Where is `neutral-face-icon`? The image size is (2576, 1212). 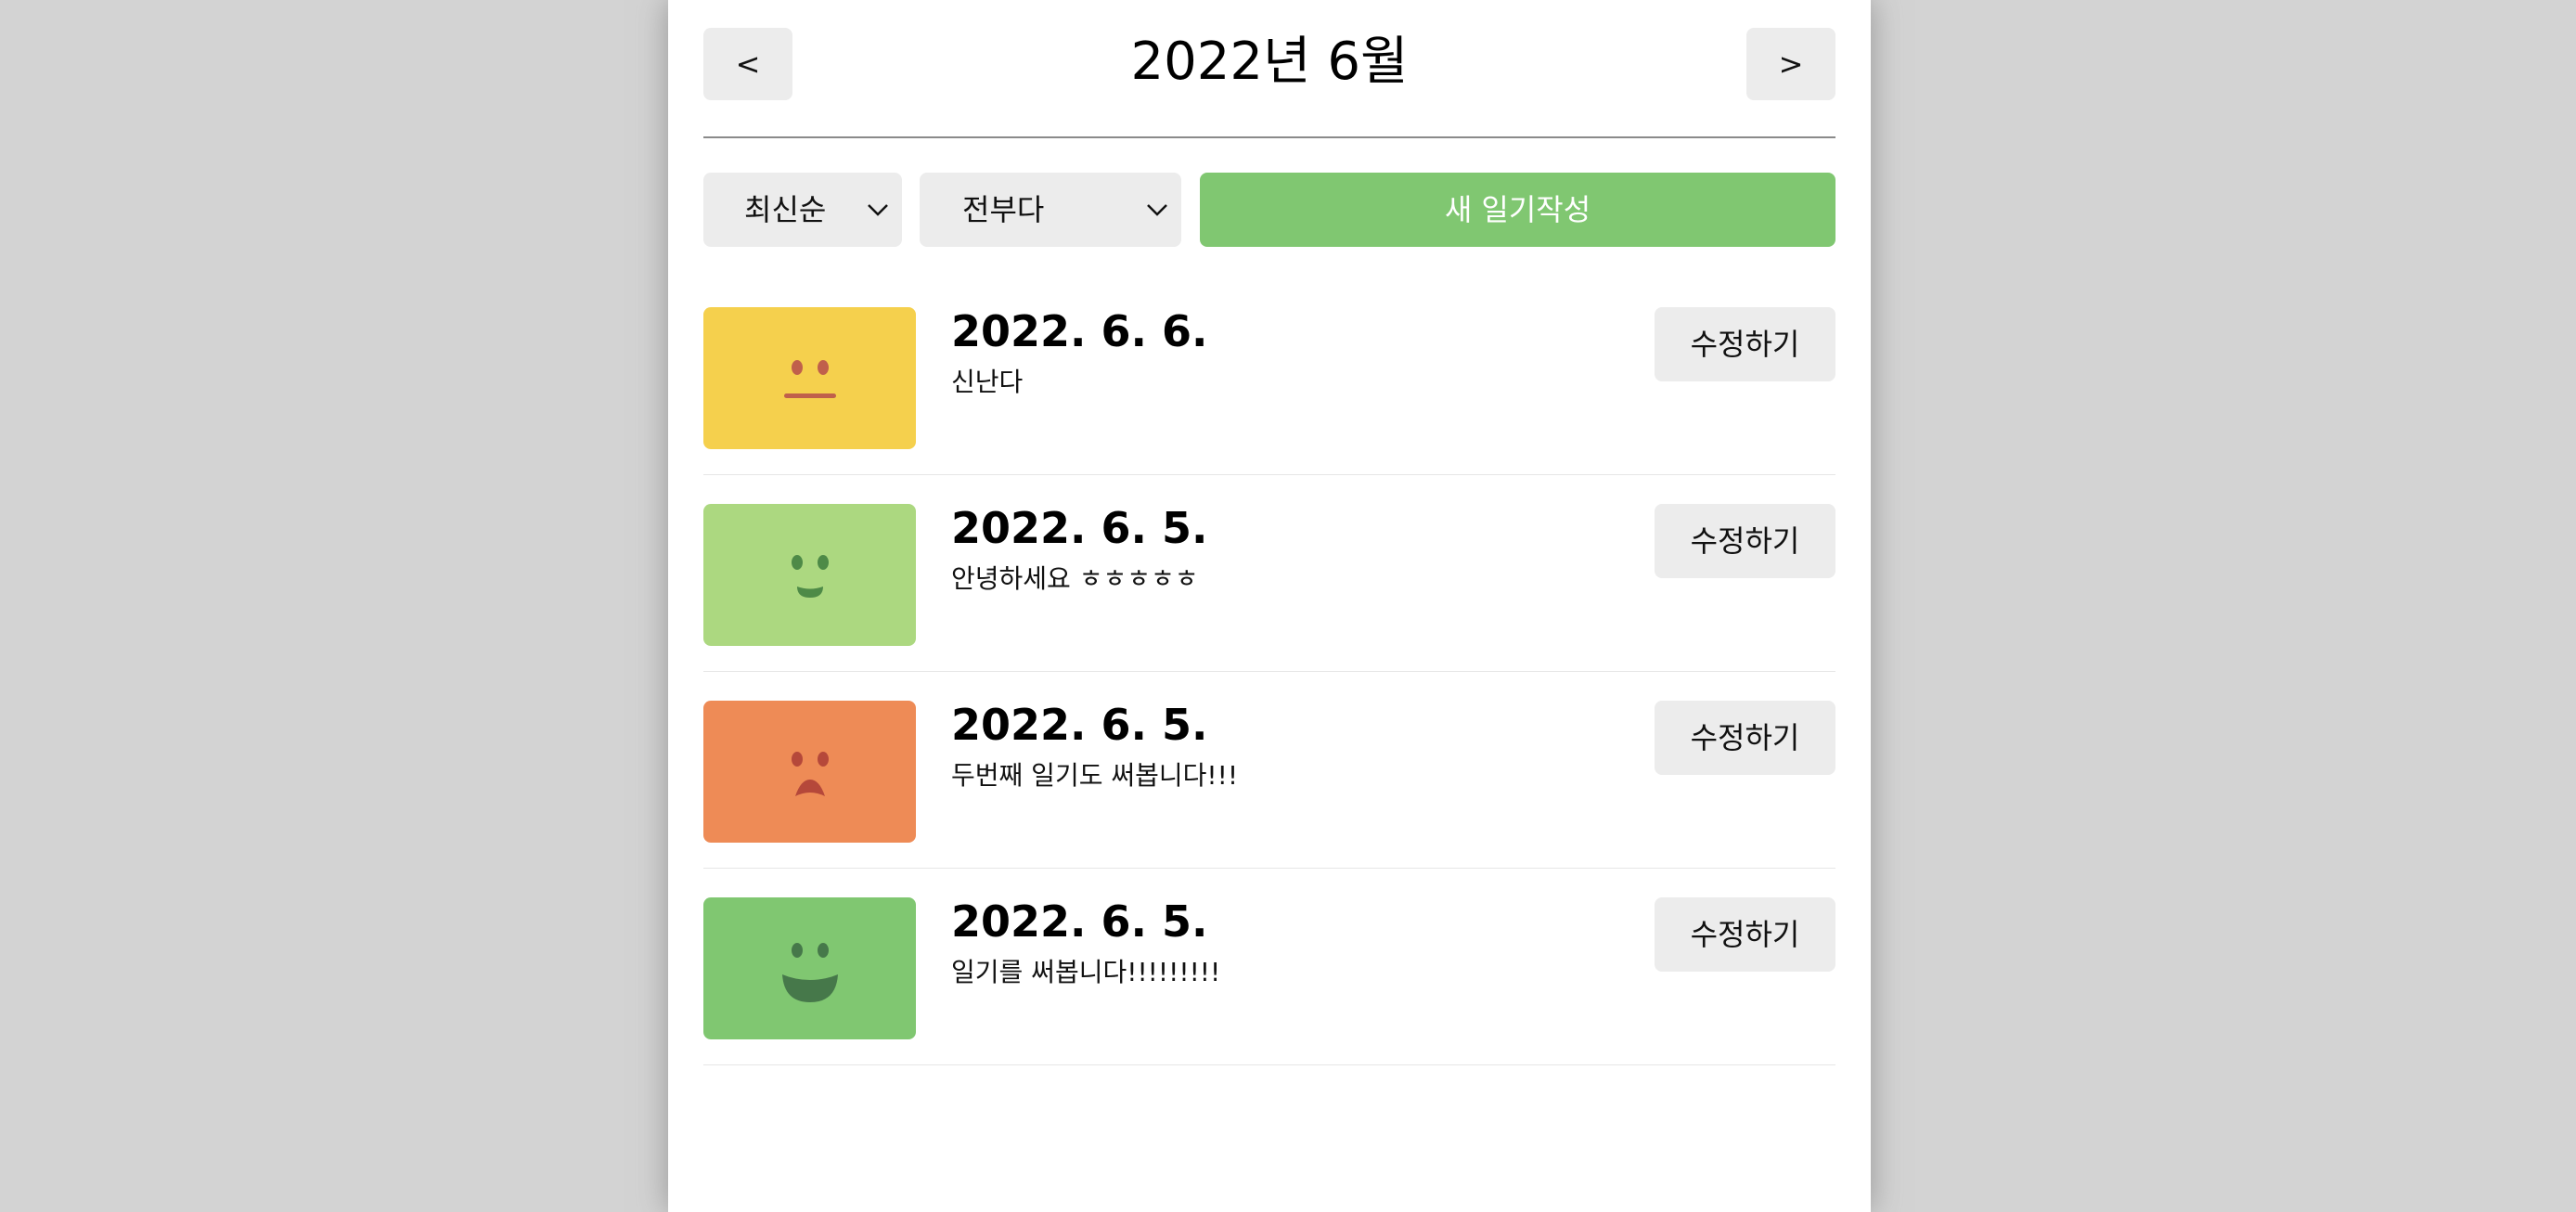
neutral-face-icon is located at coordinates (809, 378).